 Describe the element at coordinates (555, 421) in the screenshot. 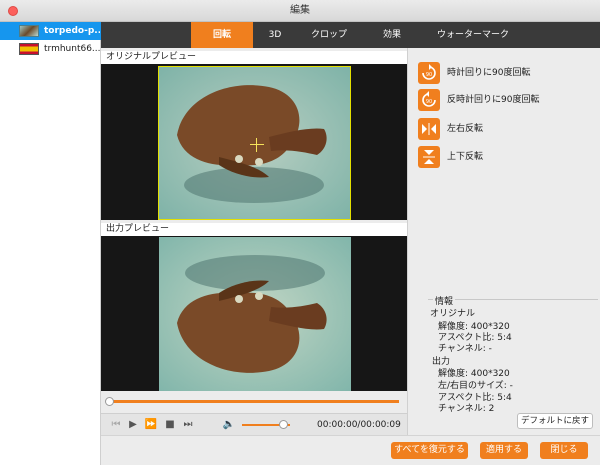

I see `reset-default-button: デフォルトに戻す` at that location.